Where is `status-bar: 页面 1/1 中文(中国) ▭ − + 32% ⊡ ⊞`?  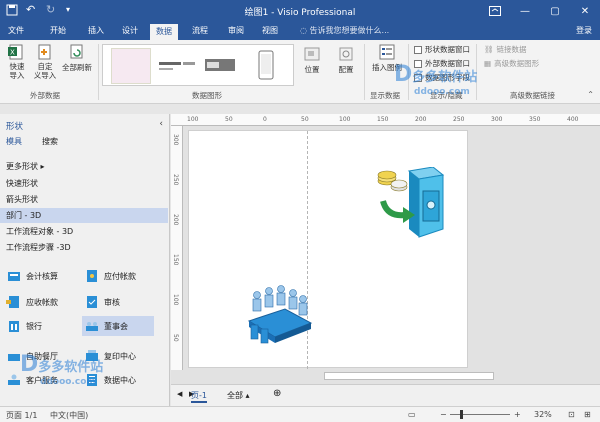
status-bar: 页面 1/1 中文(中国) ▭ − + 32% ⊡ ⊞ is located at coordinates (300, 414).